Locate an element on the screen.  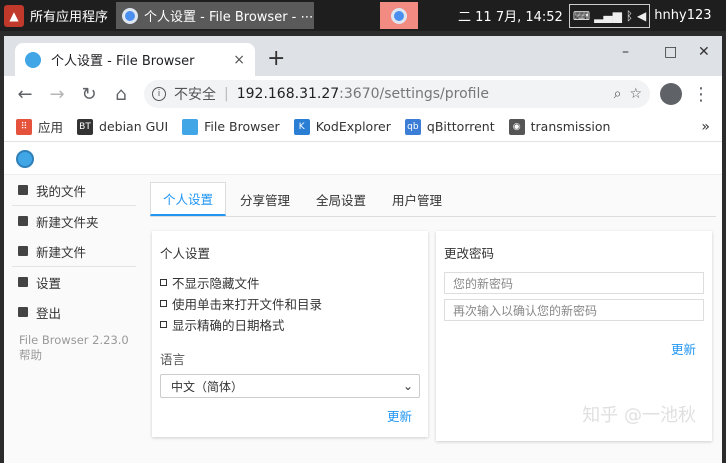
bookmark-item: qb qBittorrent is located at coordinates (449, 126).